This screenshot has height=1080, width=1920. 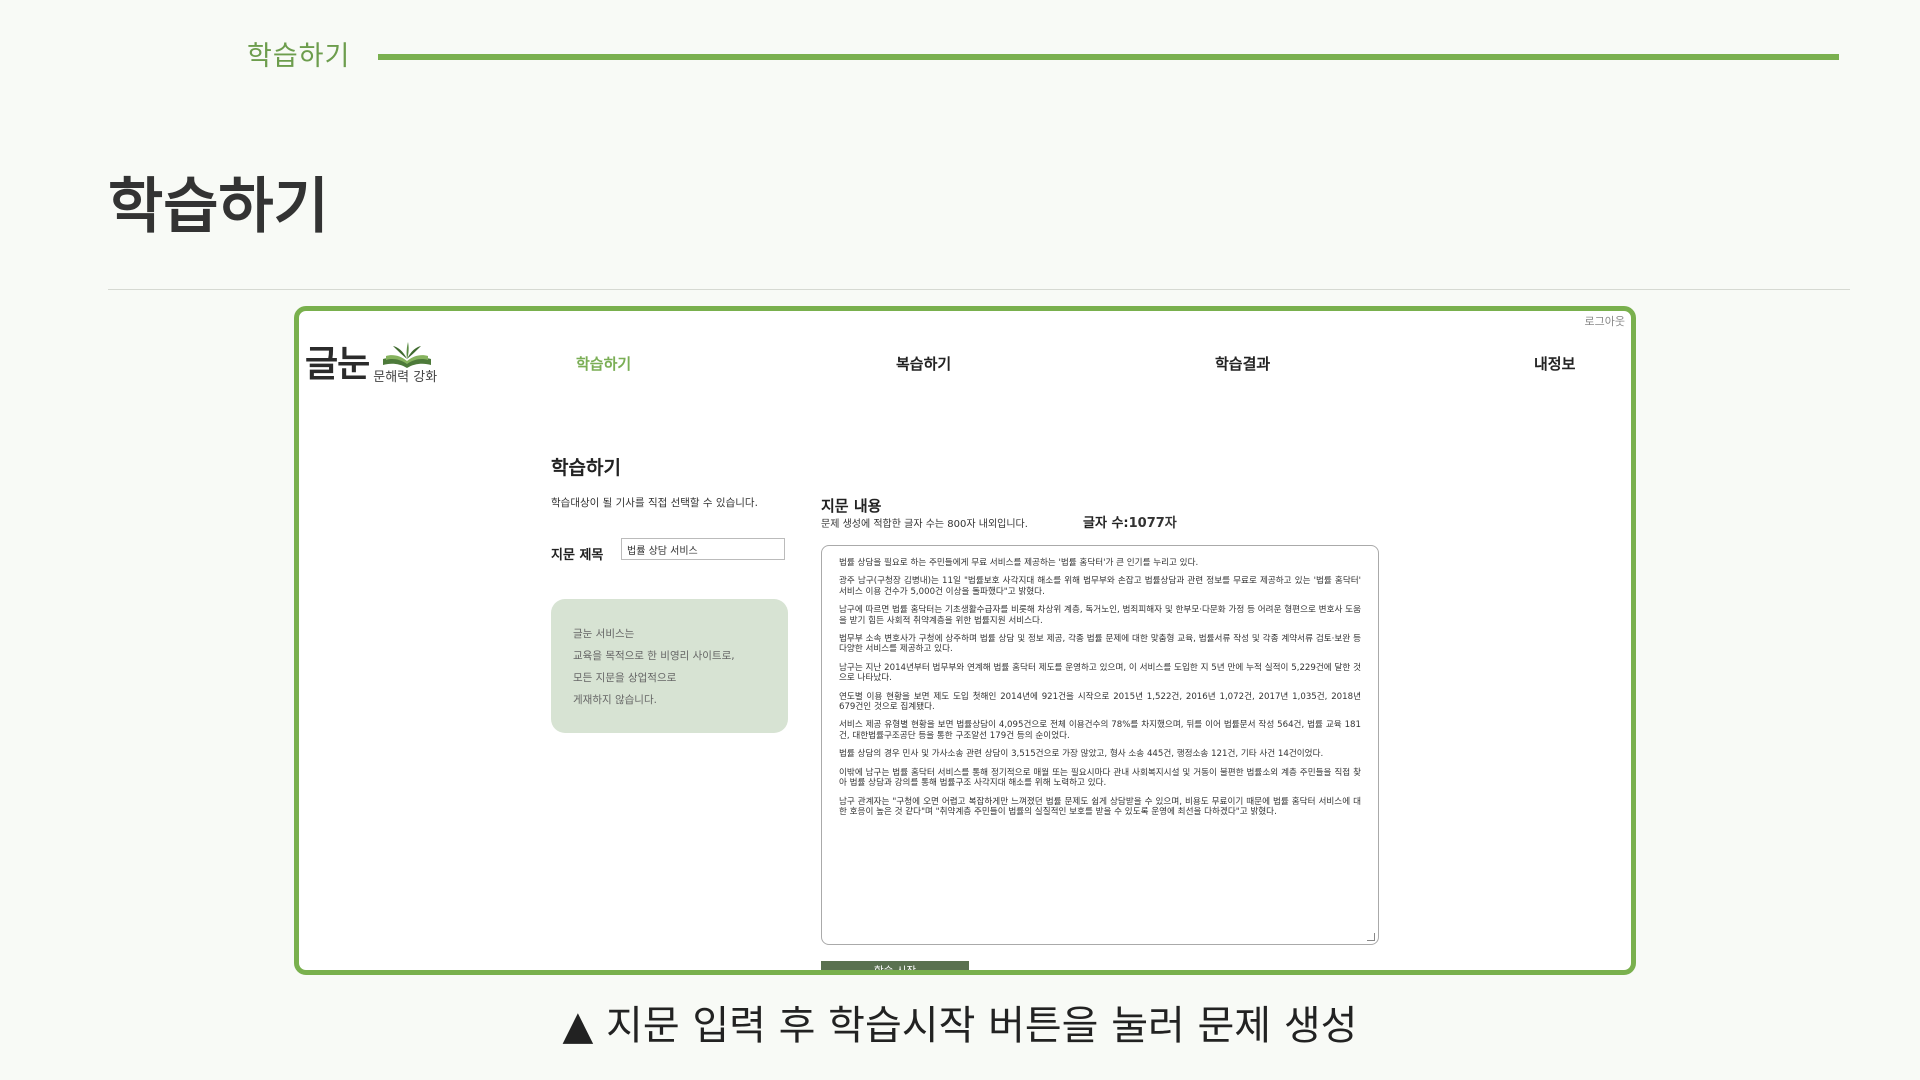 I want to click on char-count-value: 1077자, so click(x=1152, y=523).